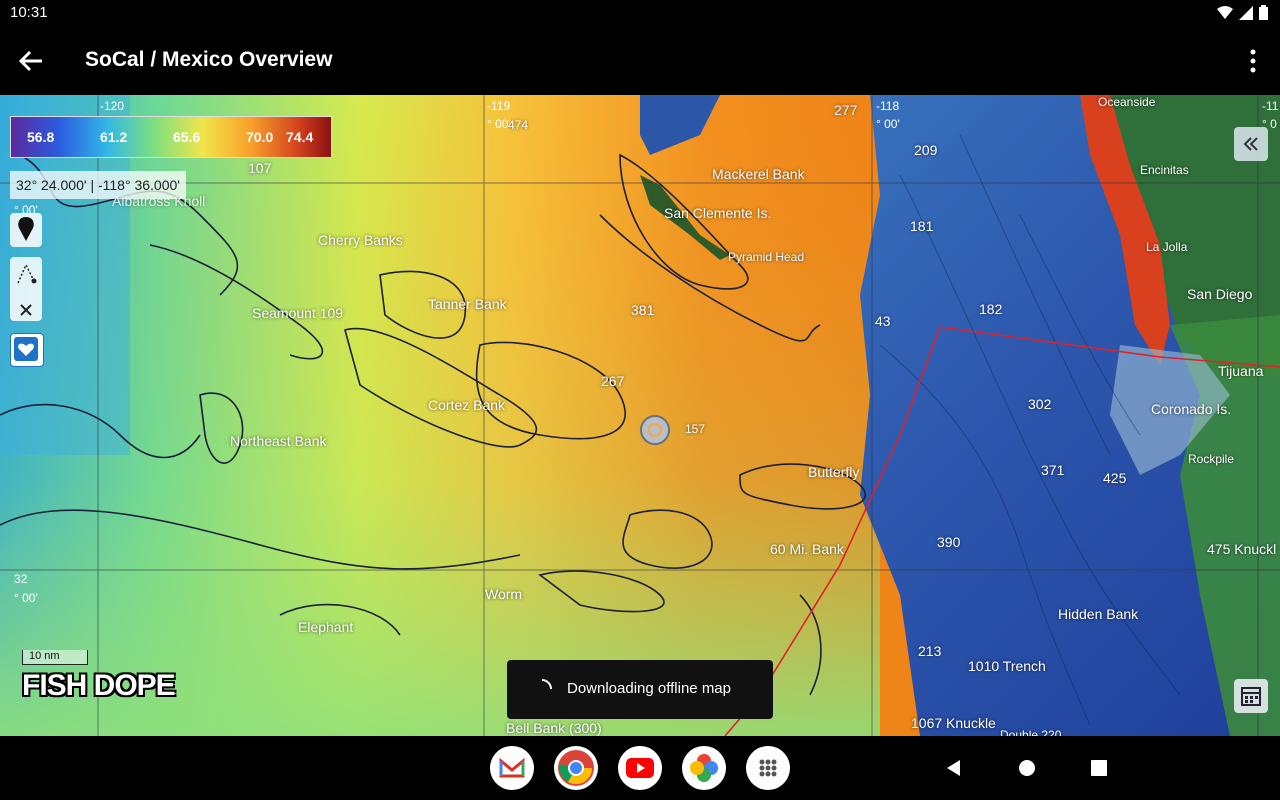 This screenshot has height=800, width=1280. Describe the element at coordinates (260, 168) in the screenshot. I see `depth-label: 107` at that location.